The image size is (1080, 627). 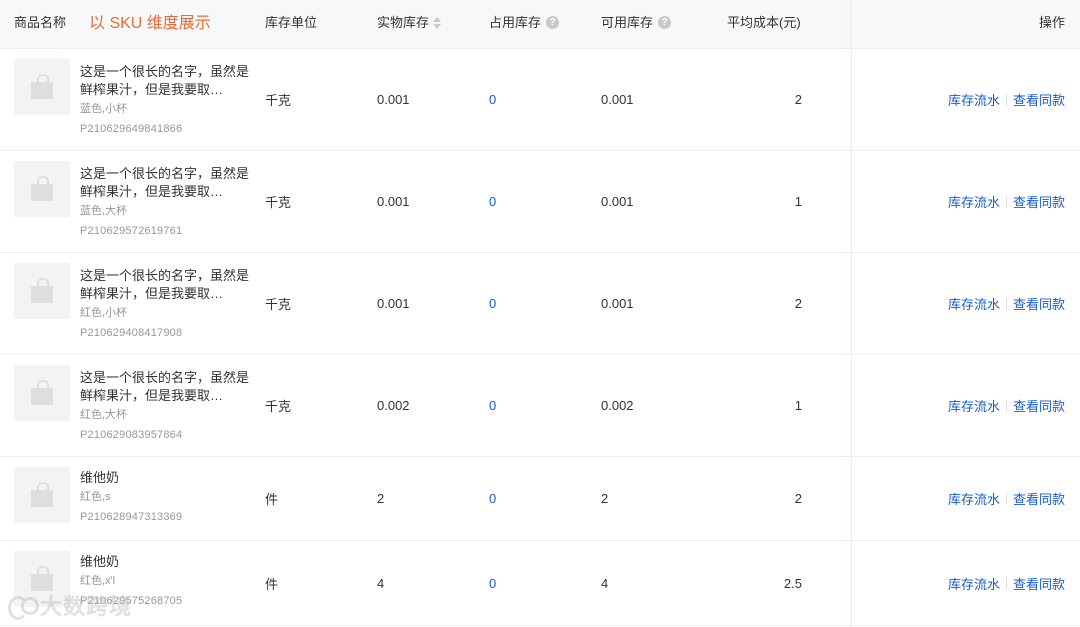 I want to click on available-stock-cell: 0.002, so click(x=617, y=405).